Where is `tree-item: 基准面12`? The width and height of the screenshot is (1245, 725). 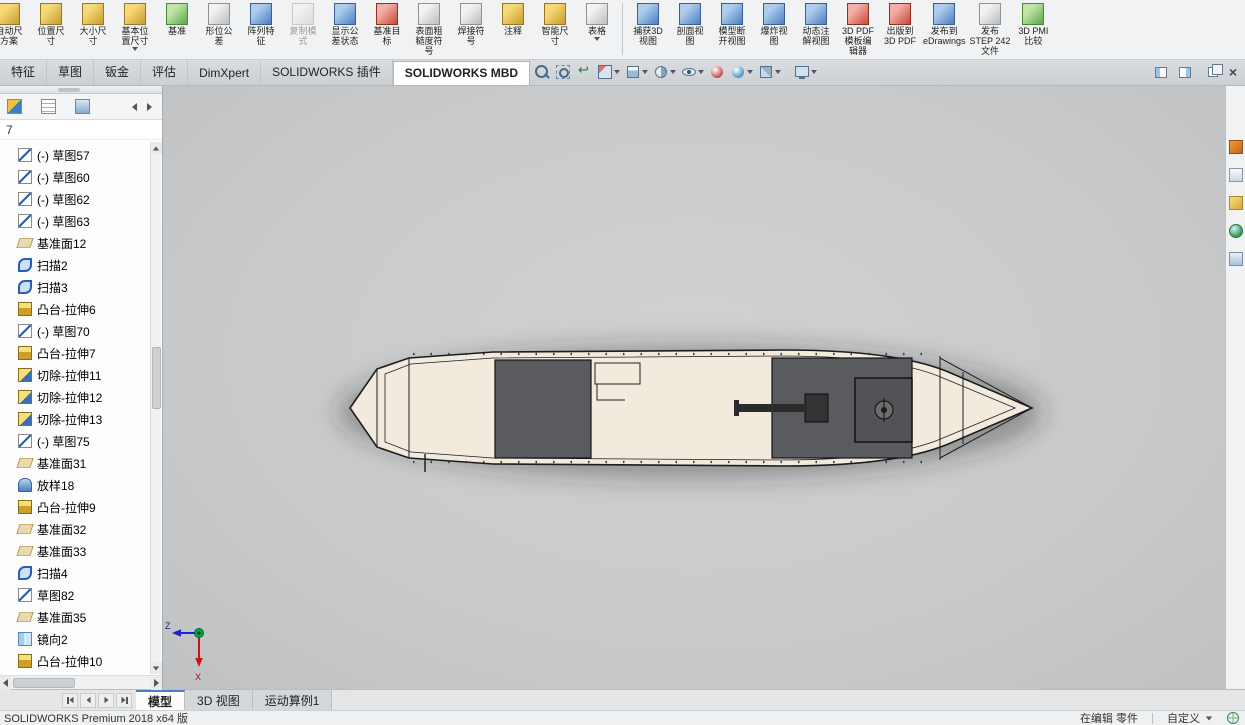
tree-item: 基准面12 is located at coordinates (77, 243).